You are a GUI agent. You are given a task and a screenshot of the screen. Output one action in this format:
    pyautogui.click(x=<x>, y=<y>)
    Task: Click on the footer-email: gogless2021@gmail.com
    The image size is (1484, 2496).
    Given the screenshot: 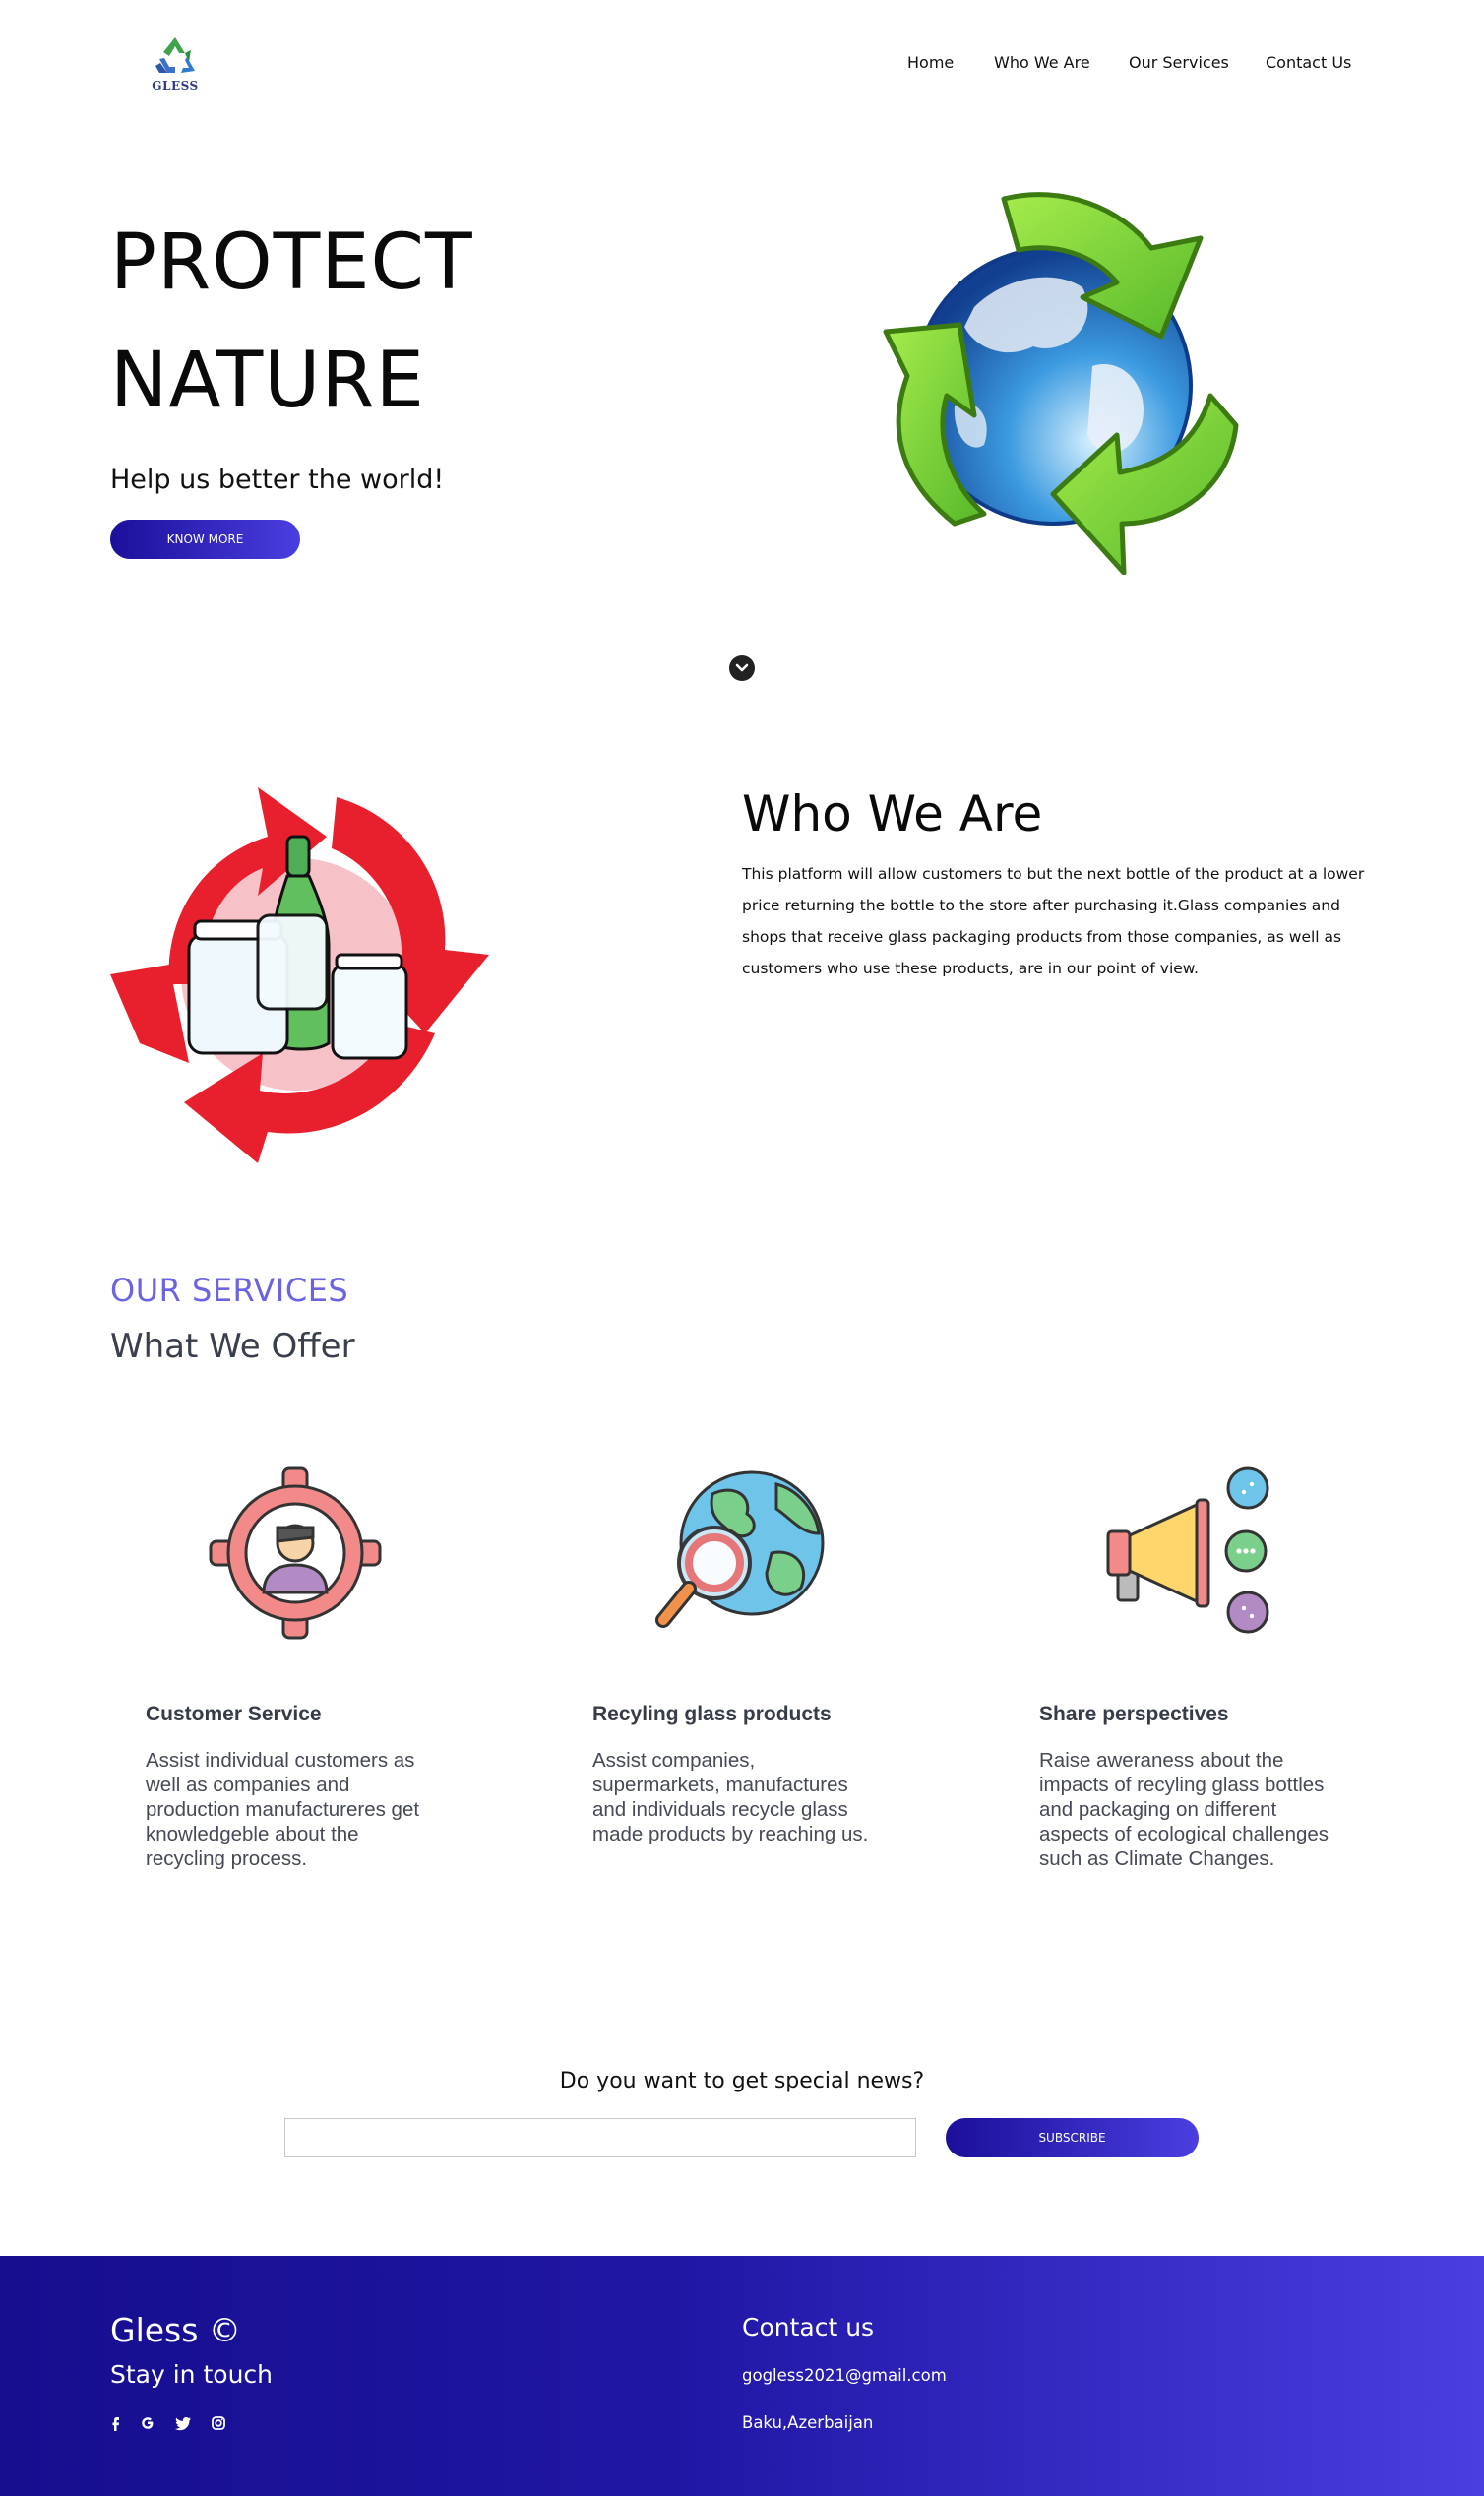 What is the action you would take?
    pyautogui.click(x=845, y=2375)
    